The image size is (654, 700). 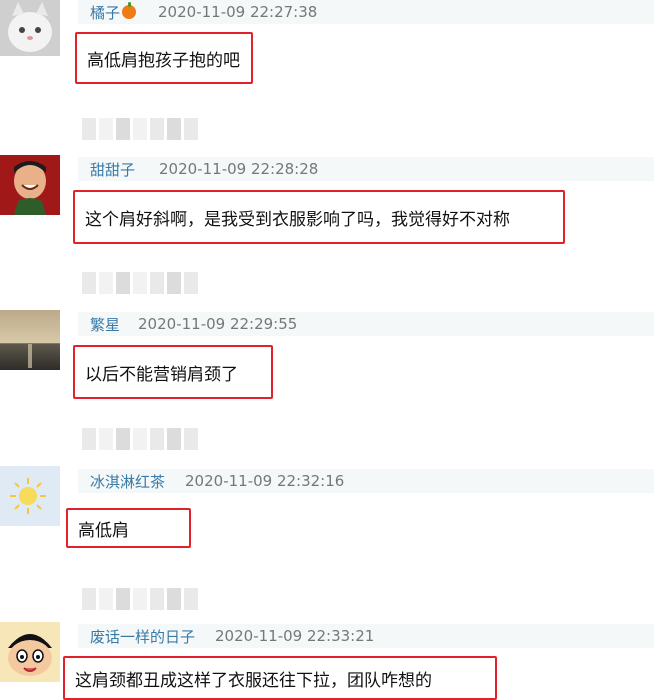 What do you see at coordinates (366, 324) in the screenshot?
I see `comment-header: 繁星 2020-11-09 22:29:55` at bounding box center [366, 324].